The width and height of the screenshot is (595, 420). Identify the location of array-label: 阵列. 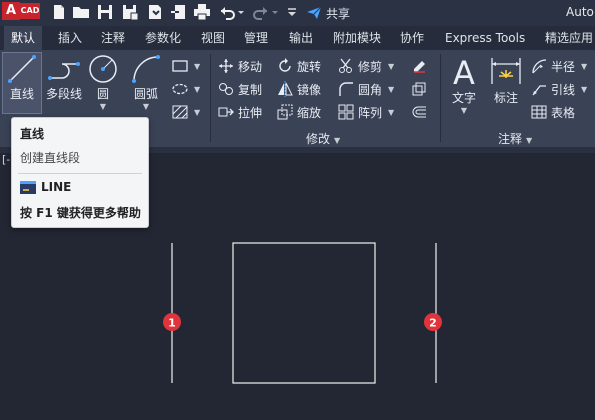
(370, 112).